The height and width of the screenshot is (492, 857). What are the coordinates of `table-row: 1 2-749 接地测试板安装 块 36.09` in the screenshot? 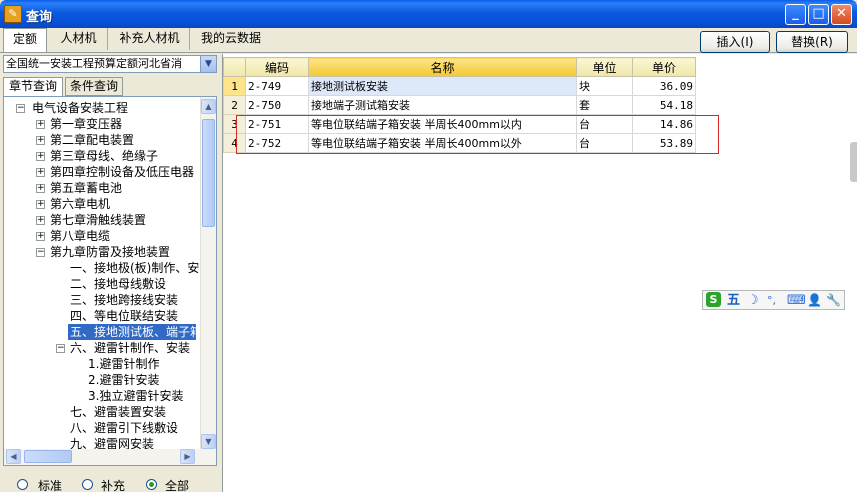 It's located at (459, 86).